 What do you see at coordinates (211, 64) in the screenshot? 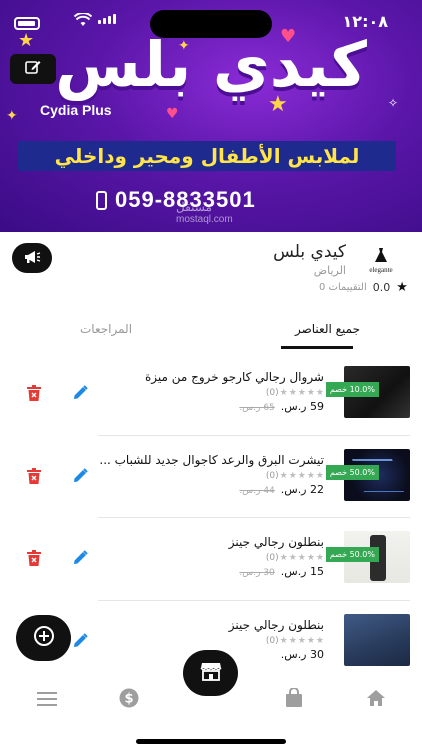
I see `banner-brand-title: كيدي بلس` at bounding box center [211, 64].